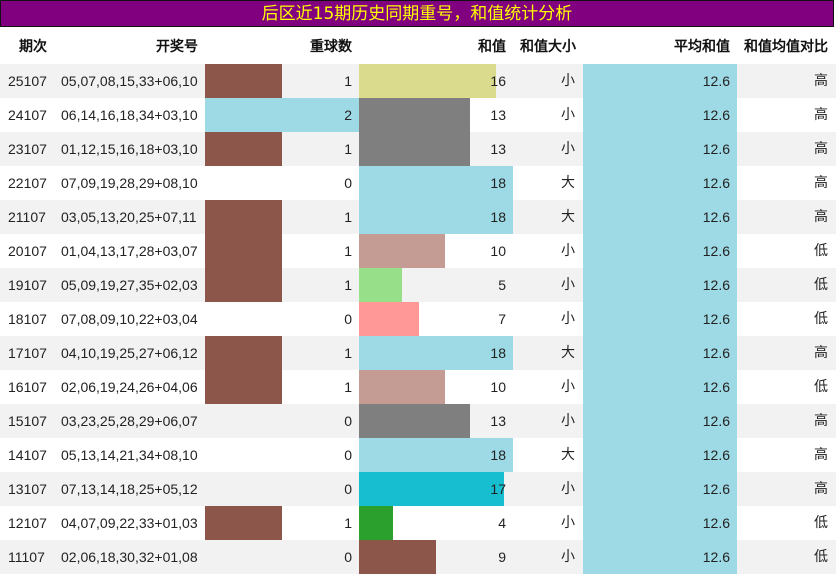 The image size is (836, 575). Describe the element at coordinates (27, 251) in the screenshot. I see `period-cell: 20107` at that location.